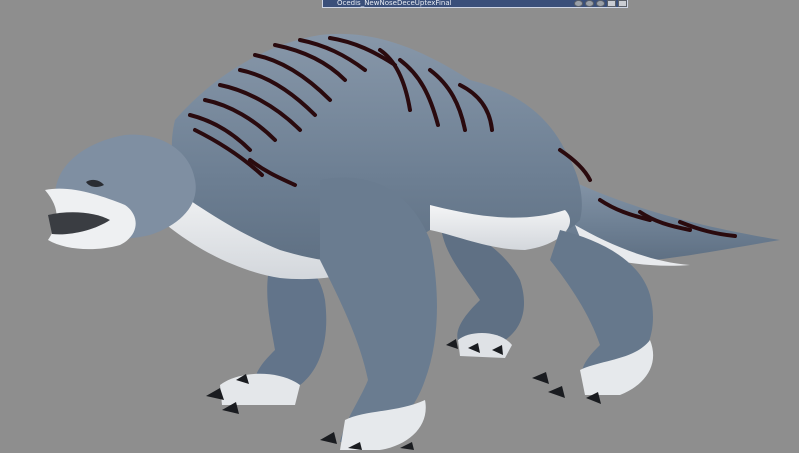 This screenshot has width=799, height=453. Describe the element at coordinates (120, 192) in the screenshot. I see `creature-head` at that location.